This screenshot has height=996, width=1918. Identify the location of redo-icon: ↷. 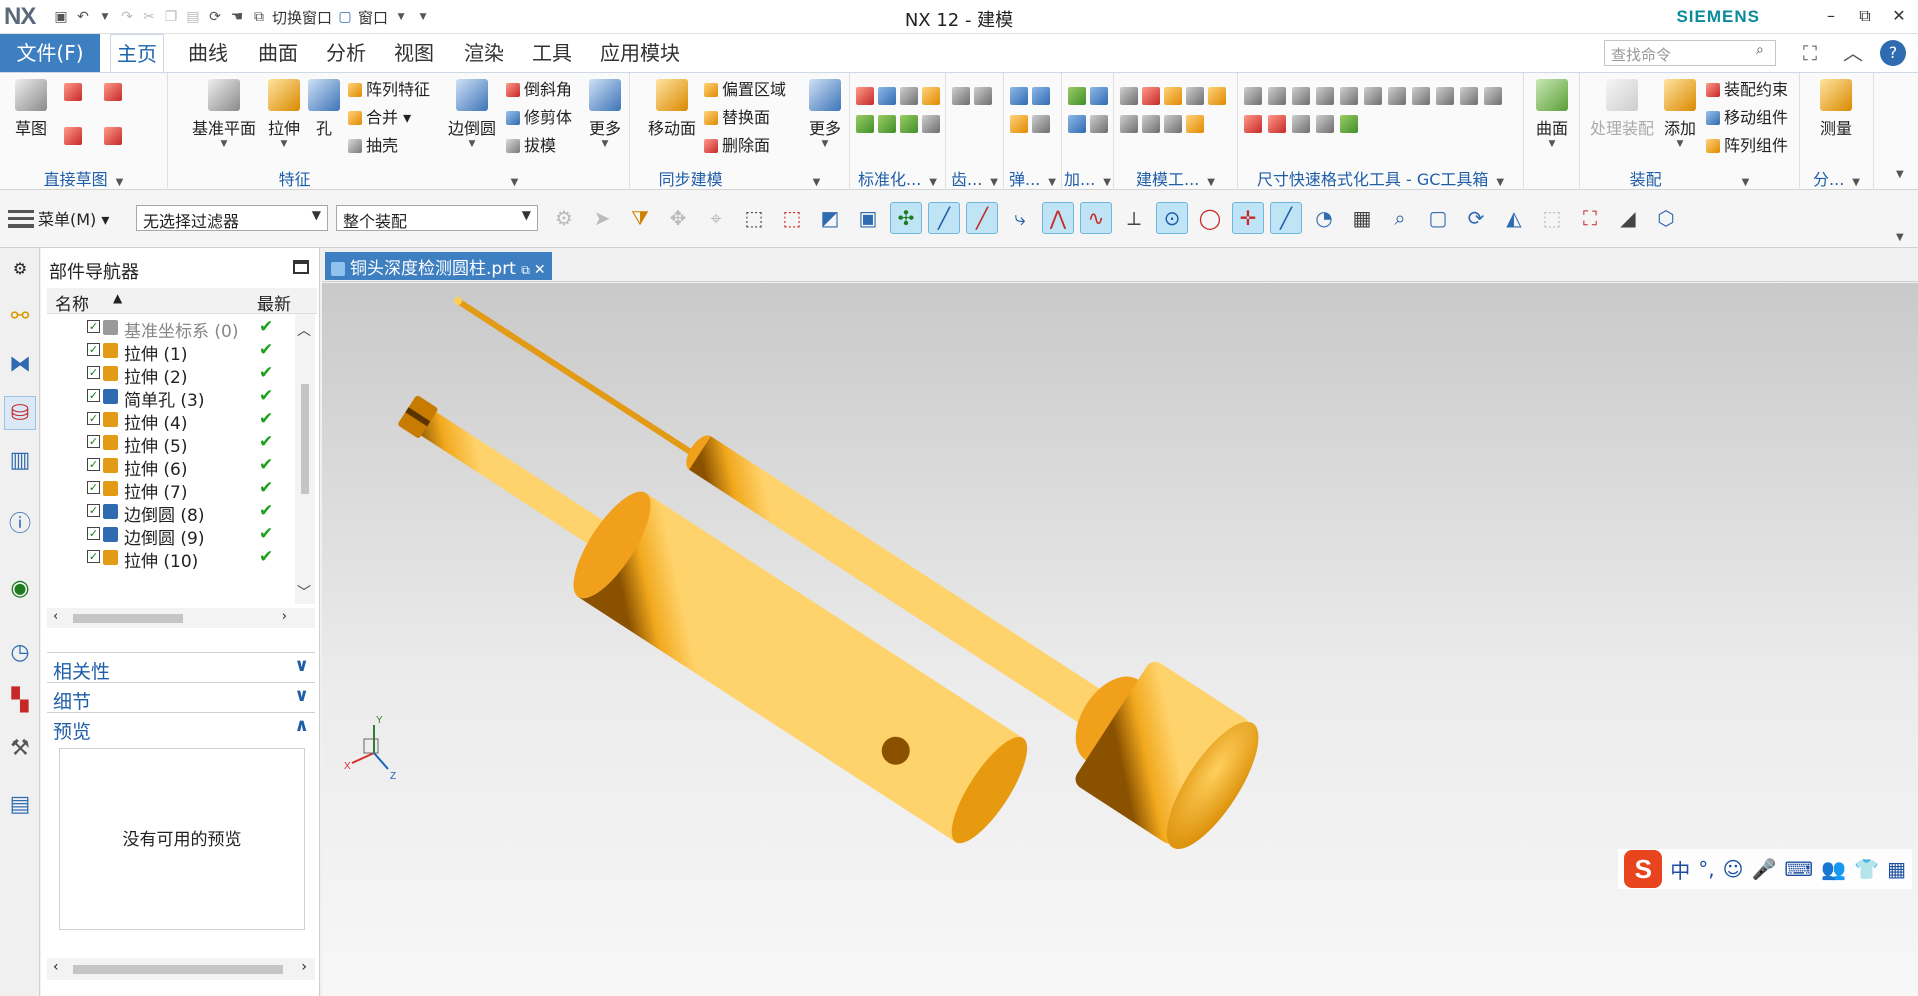
(127, 17).